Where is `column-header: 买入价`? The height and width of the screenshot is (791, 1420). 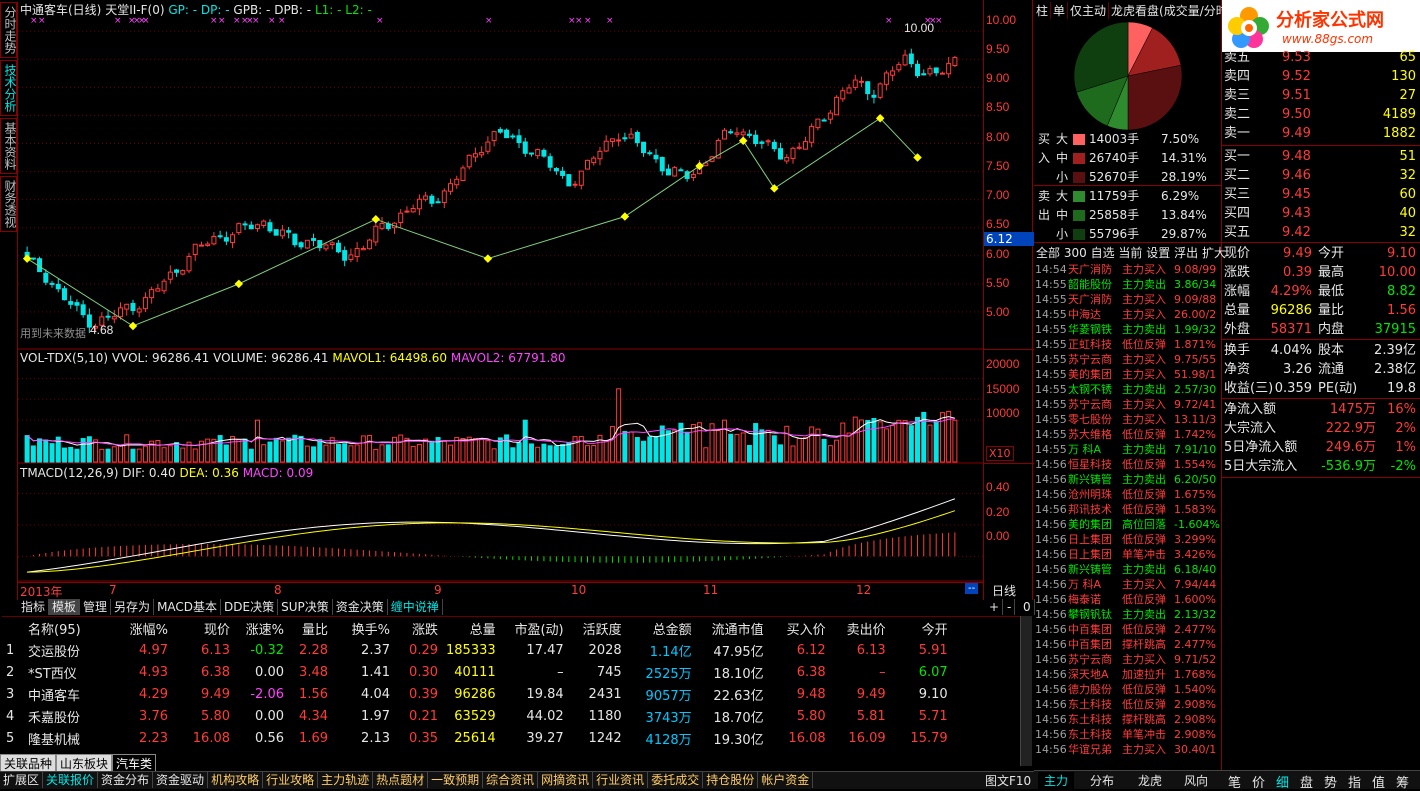 column-header: 买入价 is located at coordinates (799, 628).